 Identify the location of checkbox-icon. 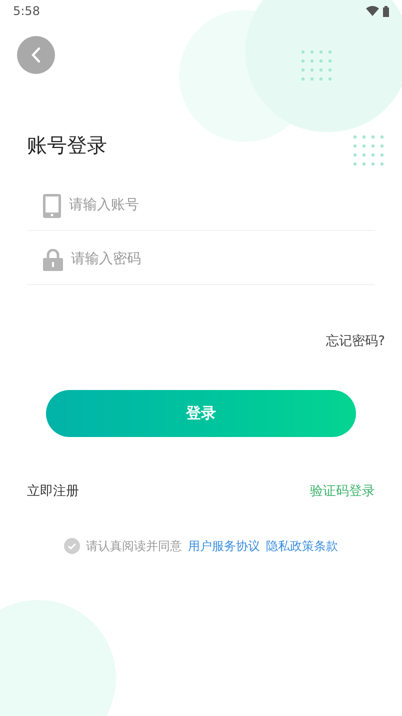
(72, 546).